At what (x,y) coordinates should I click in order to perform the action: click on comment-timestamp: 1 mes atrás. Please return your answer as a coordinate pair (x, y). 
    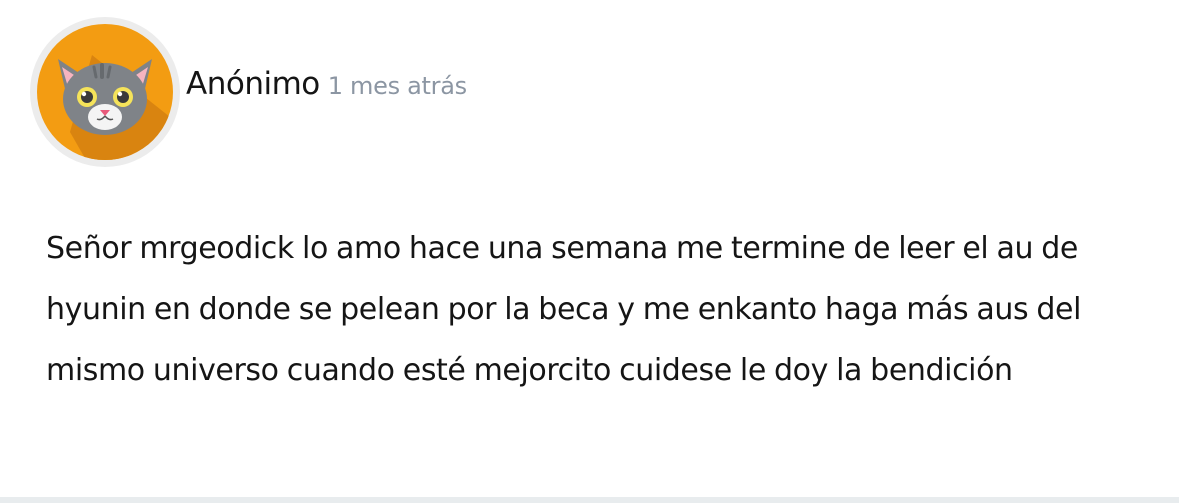
    Looking at the image, I should click on (397, 86).